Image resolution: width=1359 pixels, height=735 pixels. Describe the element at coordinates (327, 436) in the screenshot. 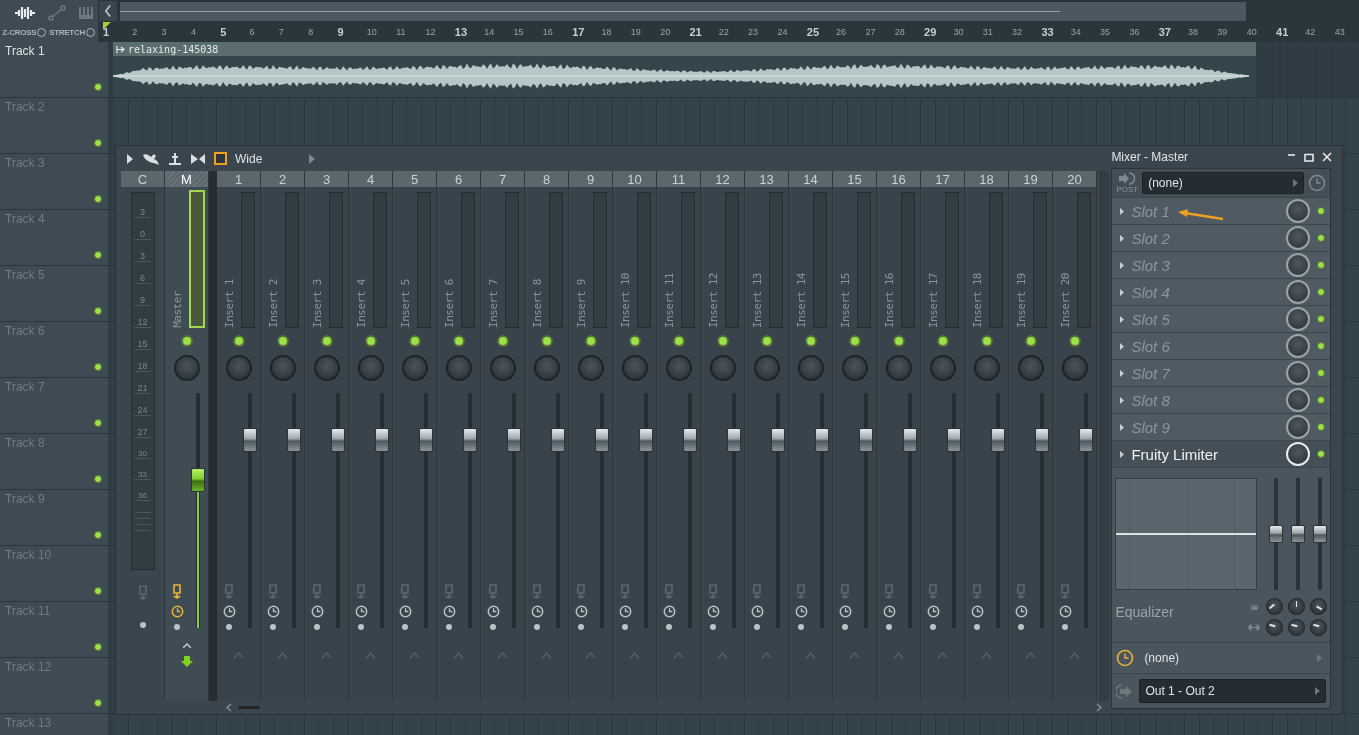

I see `mixer-strip: 3 Insert 3` at that location.